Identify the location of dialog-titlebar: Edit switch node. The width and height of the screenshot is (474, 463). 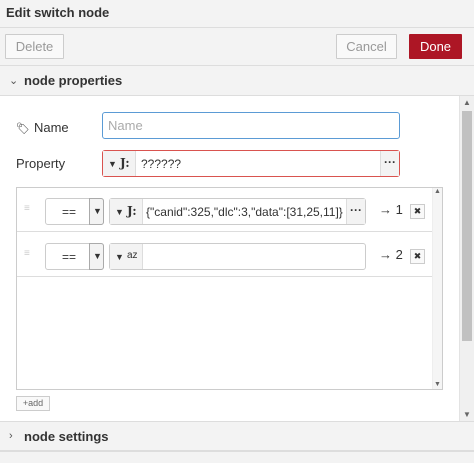
(237, 14).